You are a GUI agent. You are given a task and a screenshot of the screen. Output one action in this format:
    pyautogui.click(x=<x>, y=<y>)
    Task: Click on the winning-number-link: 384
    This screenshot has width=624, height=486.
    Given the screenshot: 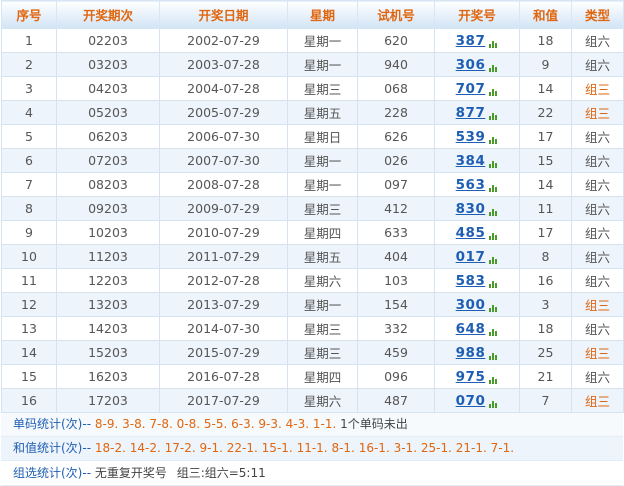 What is the action you would take?
    pyautogui.click(x=471, y=161)
    